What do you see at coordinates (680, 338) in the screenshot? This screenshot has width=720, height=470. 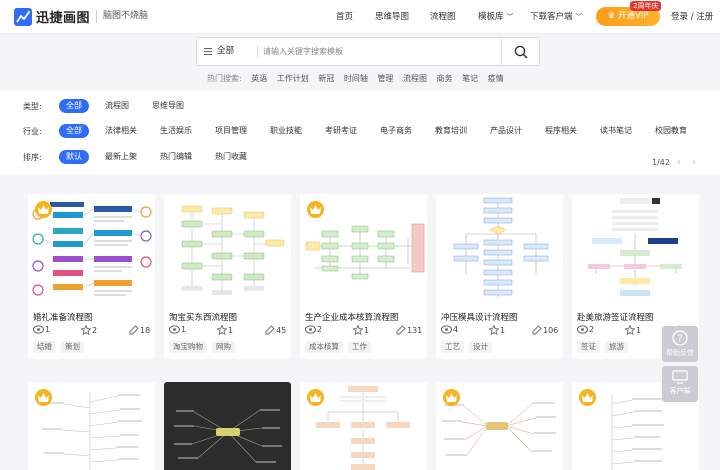 I see `help-icon: ?` at bounding box center [680, 338].